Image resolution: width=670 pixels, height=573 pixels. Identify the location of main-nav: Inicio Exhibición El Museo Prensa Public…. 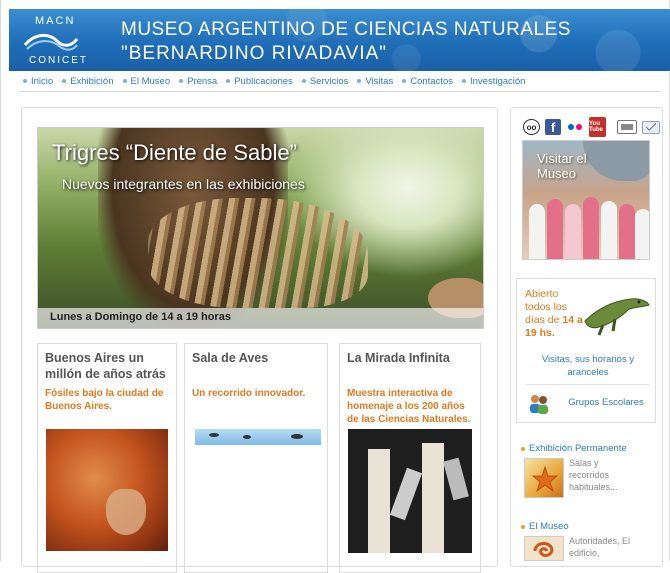
(274, 81).